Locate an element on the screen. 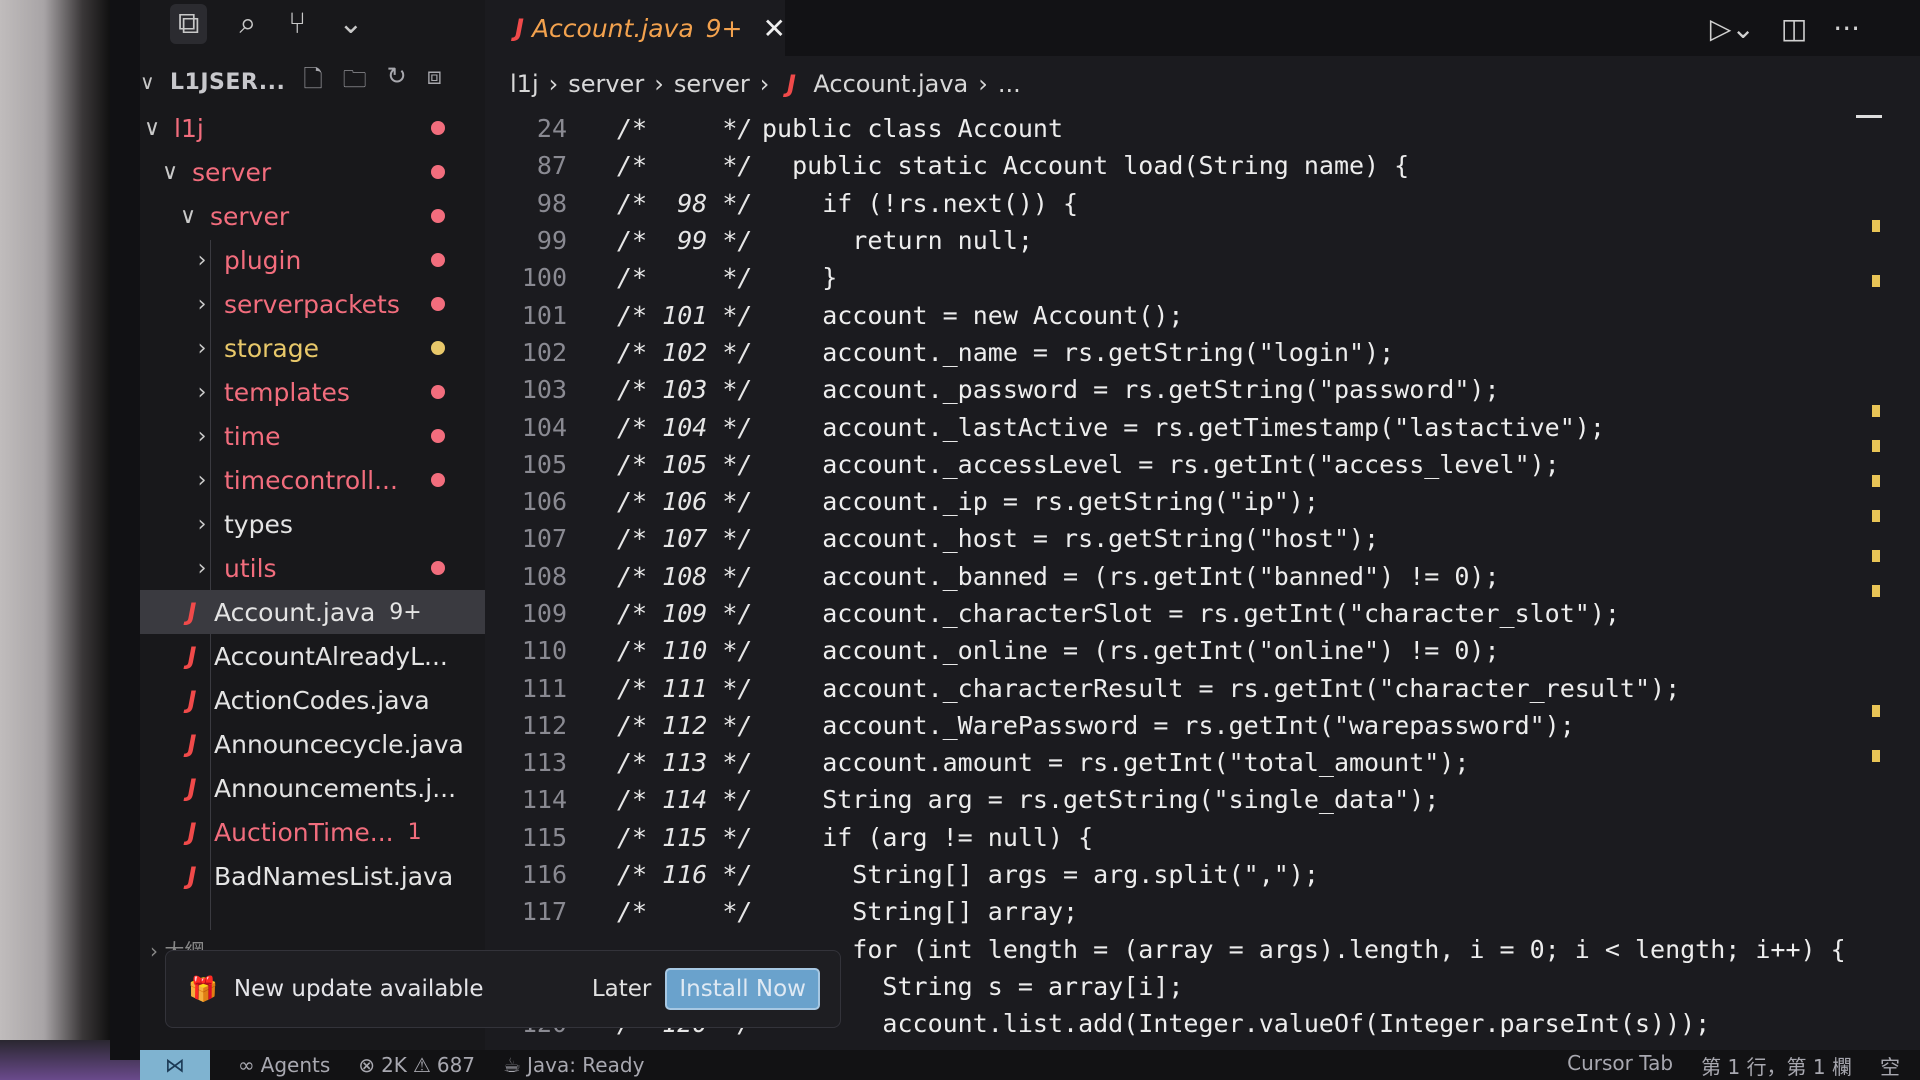  tree-item: › types is located at coordinates (312, 524).